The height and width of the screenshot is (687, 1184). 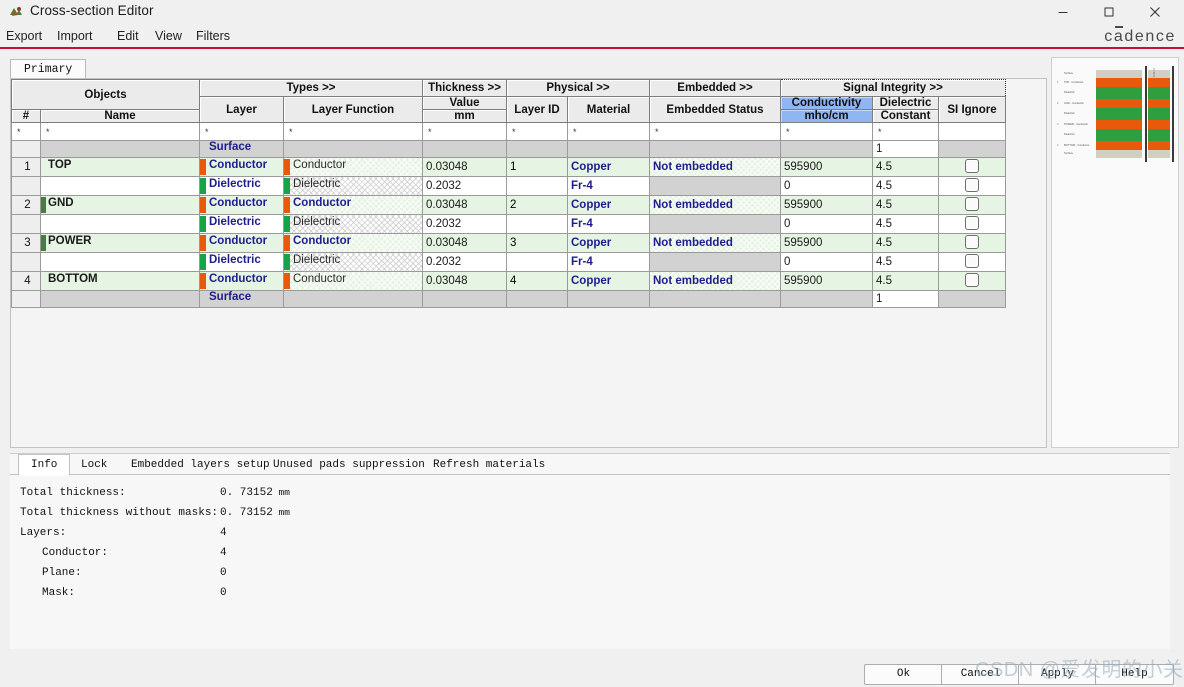 I want to click on row-conductivity-cell, so click(x=826, y=149).